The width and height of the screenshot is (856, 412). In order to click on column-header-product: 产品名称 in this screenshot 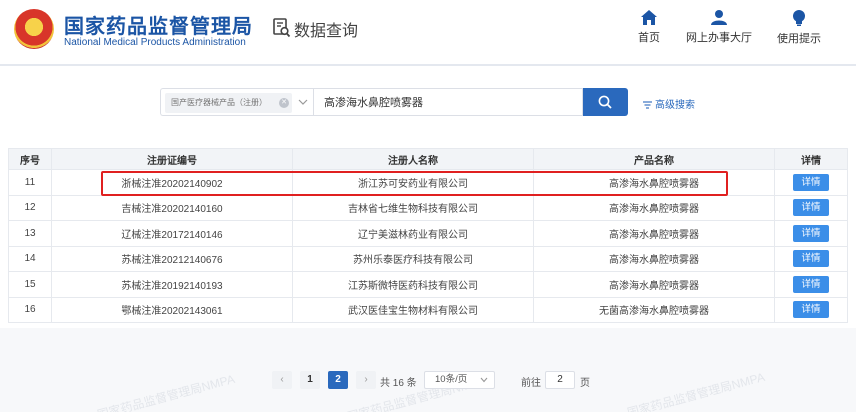, I will do `click(654, 159)`.